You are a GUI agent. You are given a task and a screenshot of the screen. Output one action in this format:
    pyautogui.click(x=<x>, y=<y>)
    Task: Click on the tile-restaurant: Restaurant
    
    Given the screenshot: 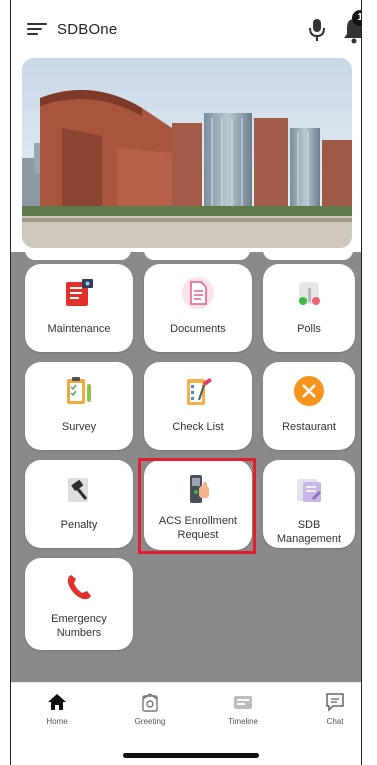 What is the action you would take?
    pyautogui.click(x=309, y=406)
    